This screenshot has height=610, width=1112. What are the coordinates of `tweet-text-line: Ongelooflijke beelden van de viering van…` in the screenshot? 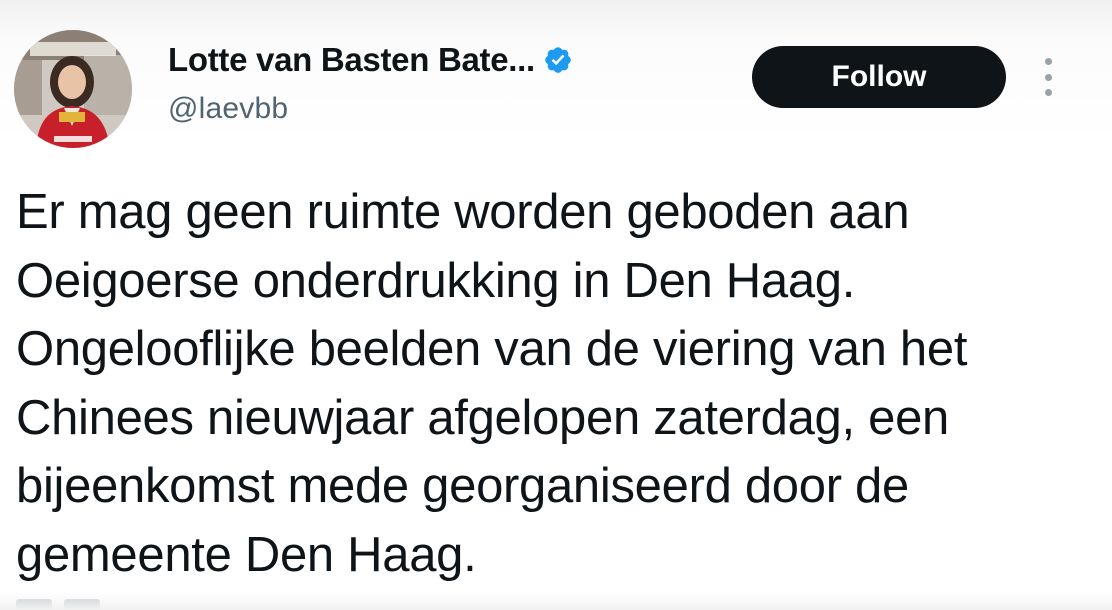 It's located at (492, 349).